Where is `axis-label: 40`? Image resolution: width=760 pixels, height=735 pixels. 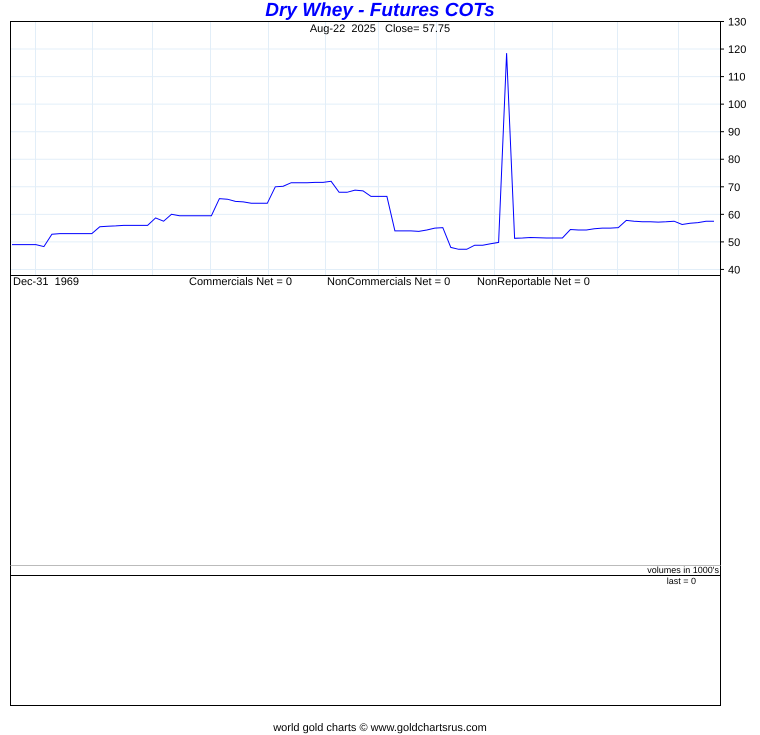
axis-label: 40 is located at coordinates (734, 270).